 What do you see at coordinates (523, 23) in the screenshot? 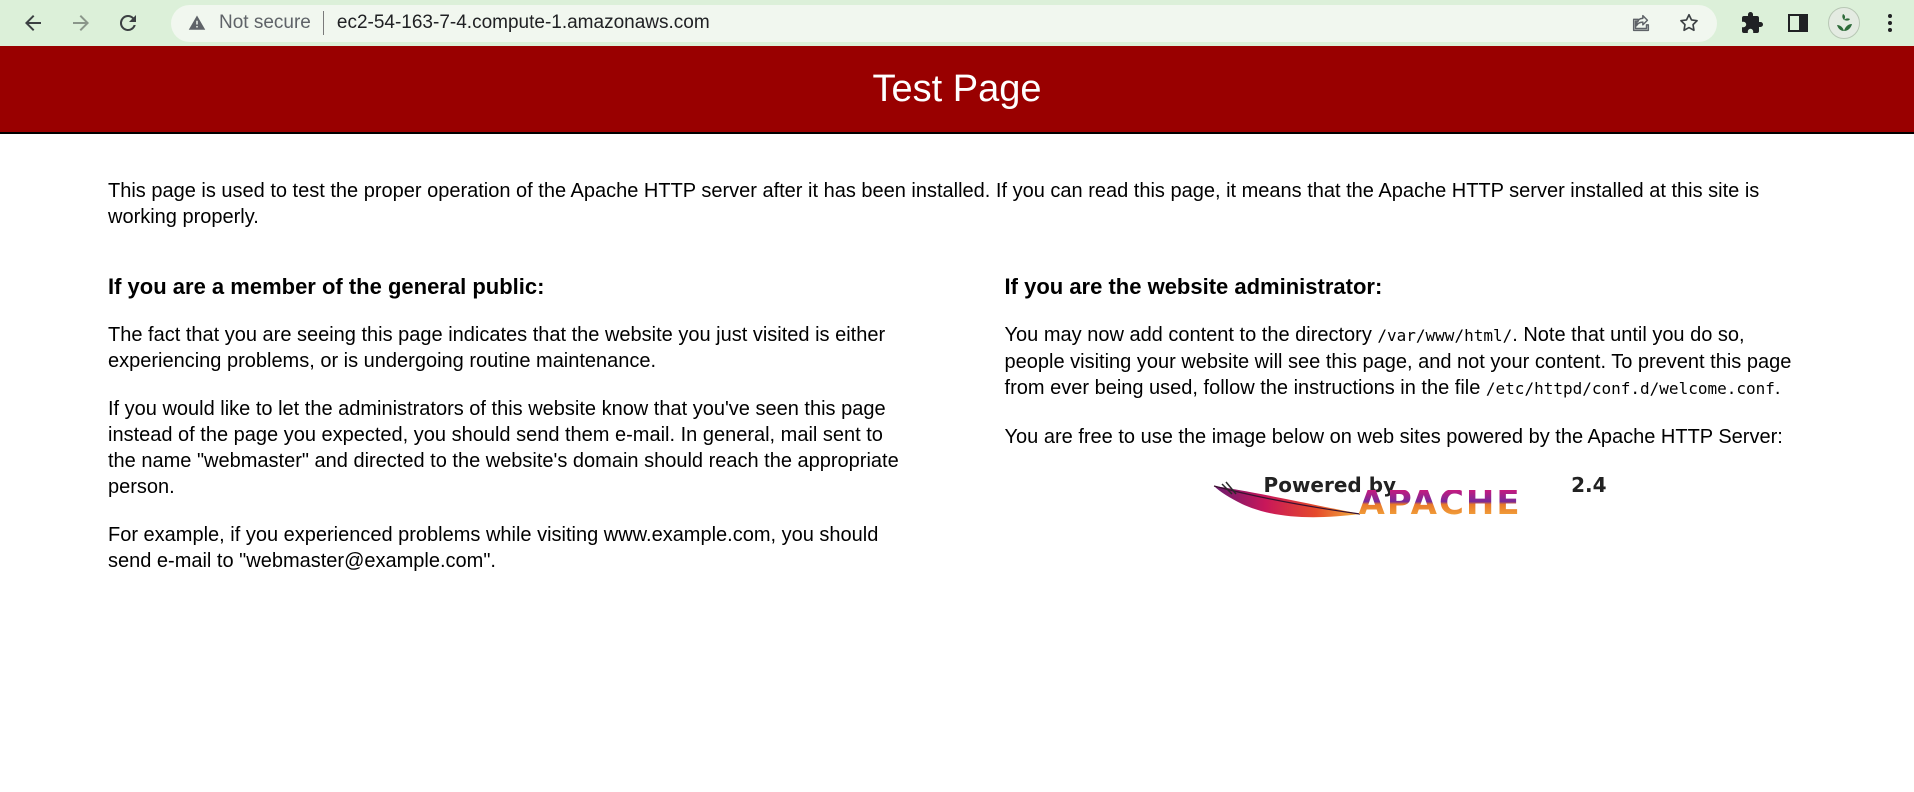
I see `url-text: ec2-54-163-7-4.compute-1.amazonaws.com` at bounding box center [523, 23].